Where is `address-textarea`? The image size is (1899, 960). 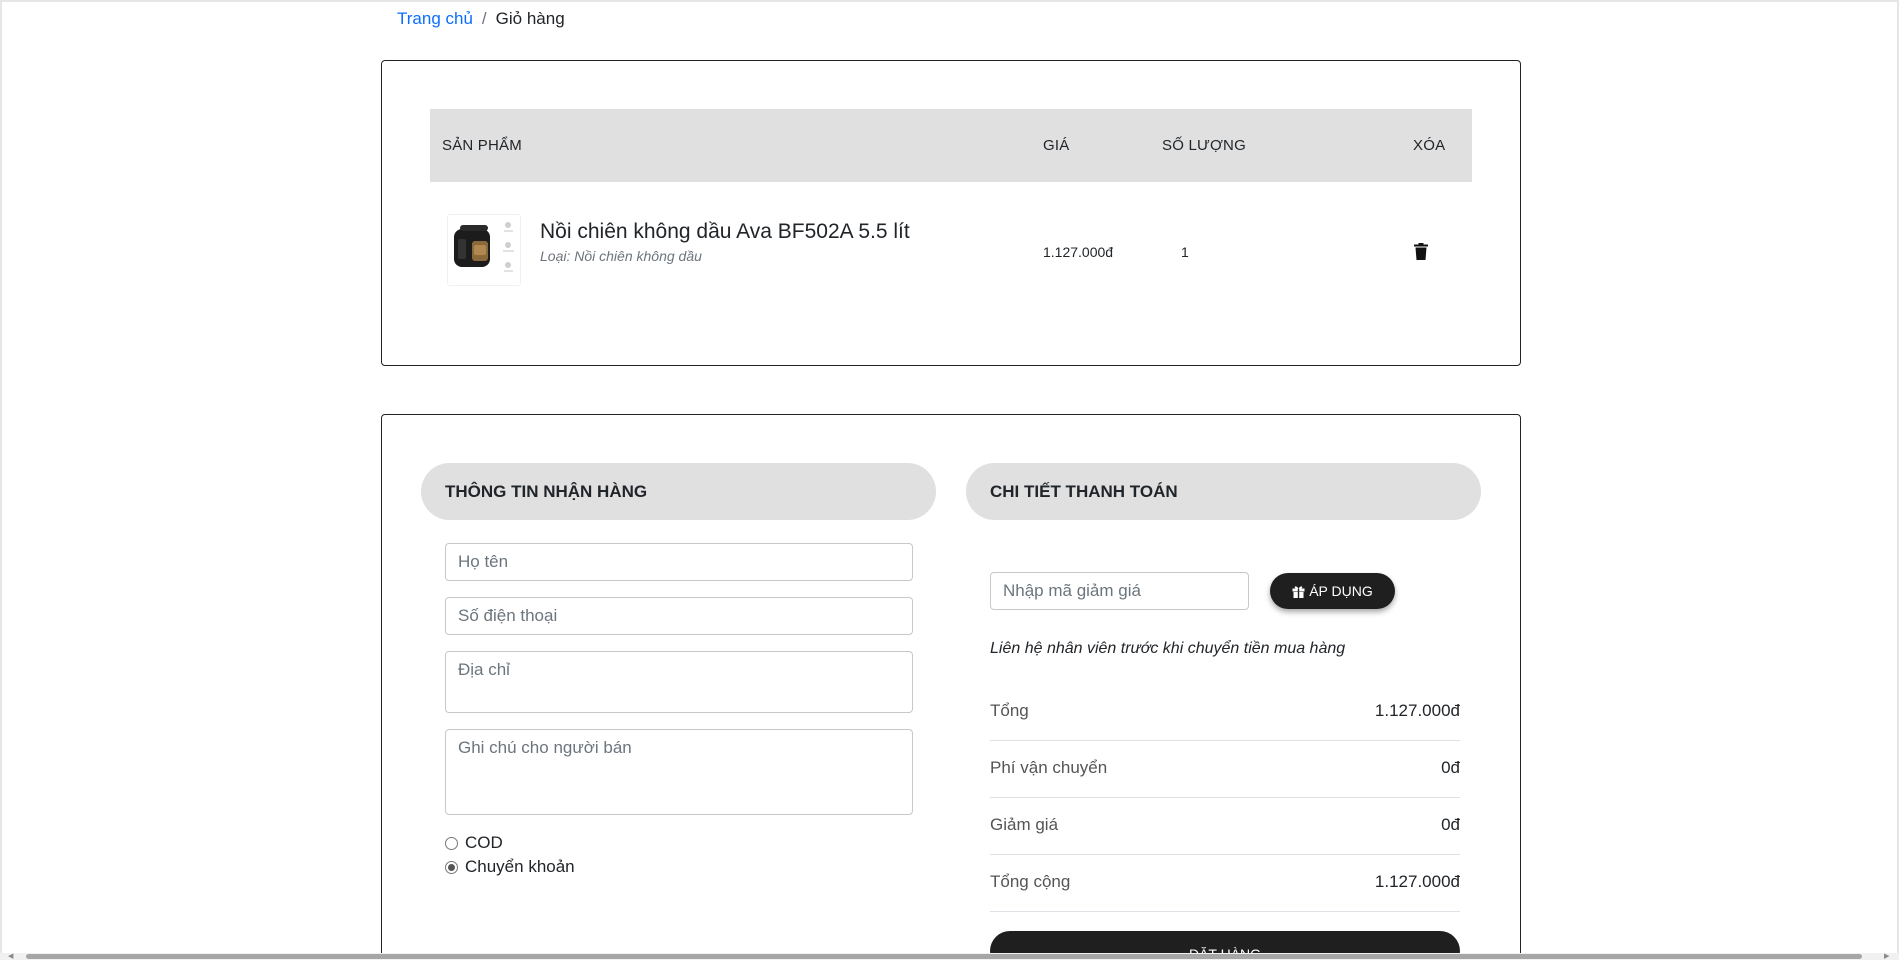 address-textarea is located at coordinates (679, 682).